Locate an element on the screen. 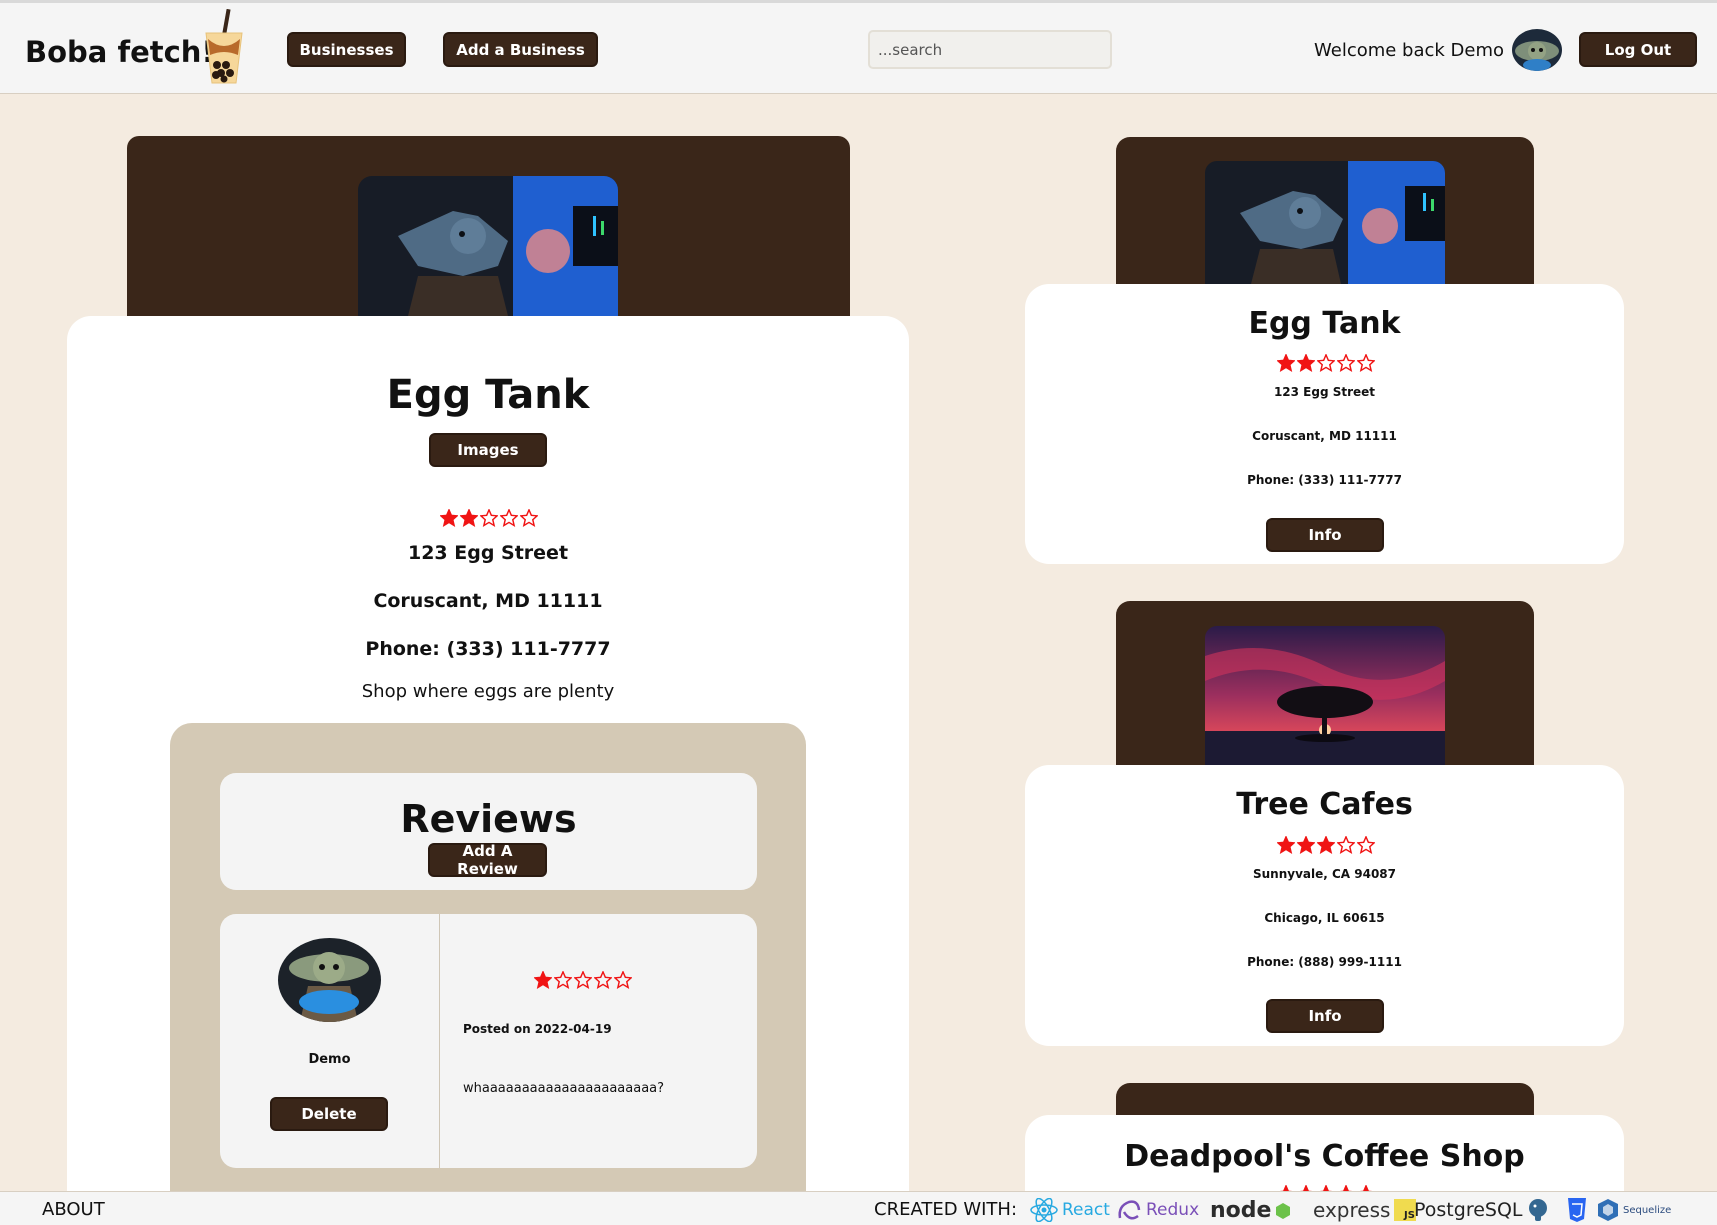  about-link: ABOUT is located at coordinates (73, 1209).